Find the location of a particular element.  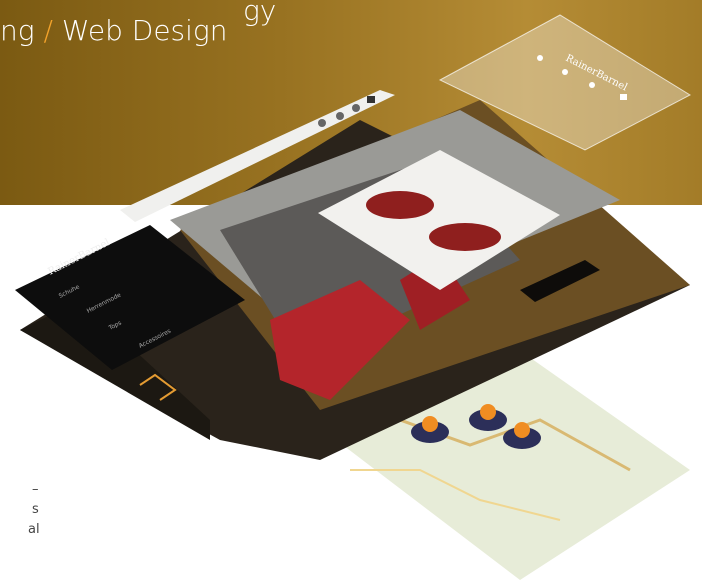

side-line: al is located at coordinates (34, 529).